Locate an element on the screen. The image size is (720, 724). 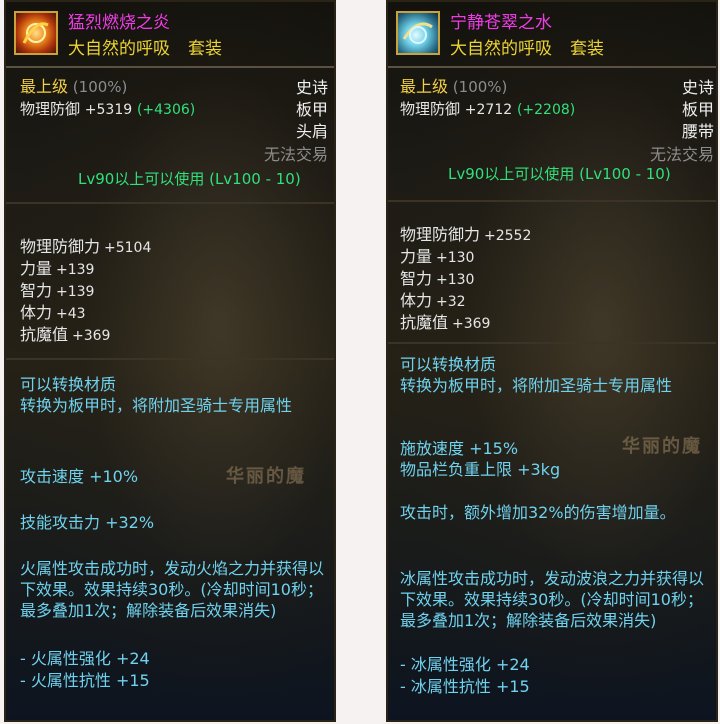
skill-attack: 技能攻击力 +32% is located at coordinates (87, 522).